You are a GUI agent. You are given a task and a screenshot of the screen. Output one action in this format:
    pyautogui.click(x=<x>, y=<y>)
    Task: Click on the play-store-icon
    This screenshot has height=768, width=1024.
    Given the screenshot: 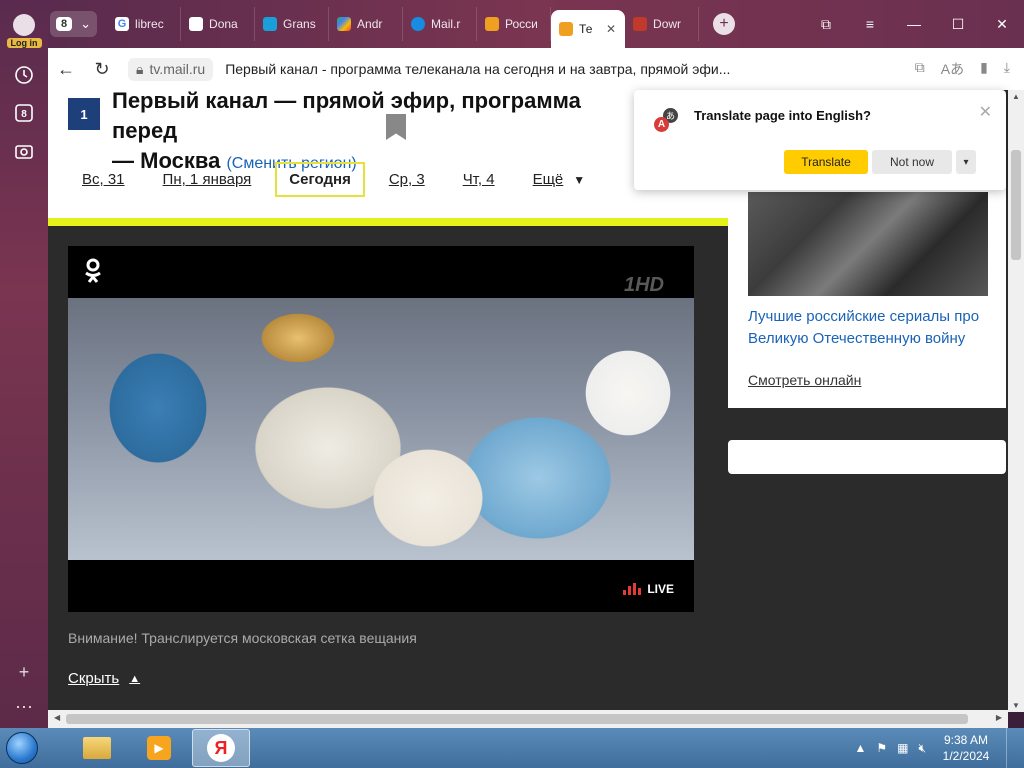 What is the action you would take?
    pyautogui.click(x=344, y=24)
    